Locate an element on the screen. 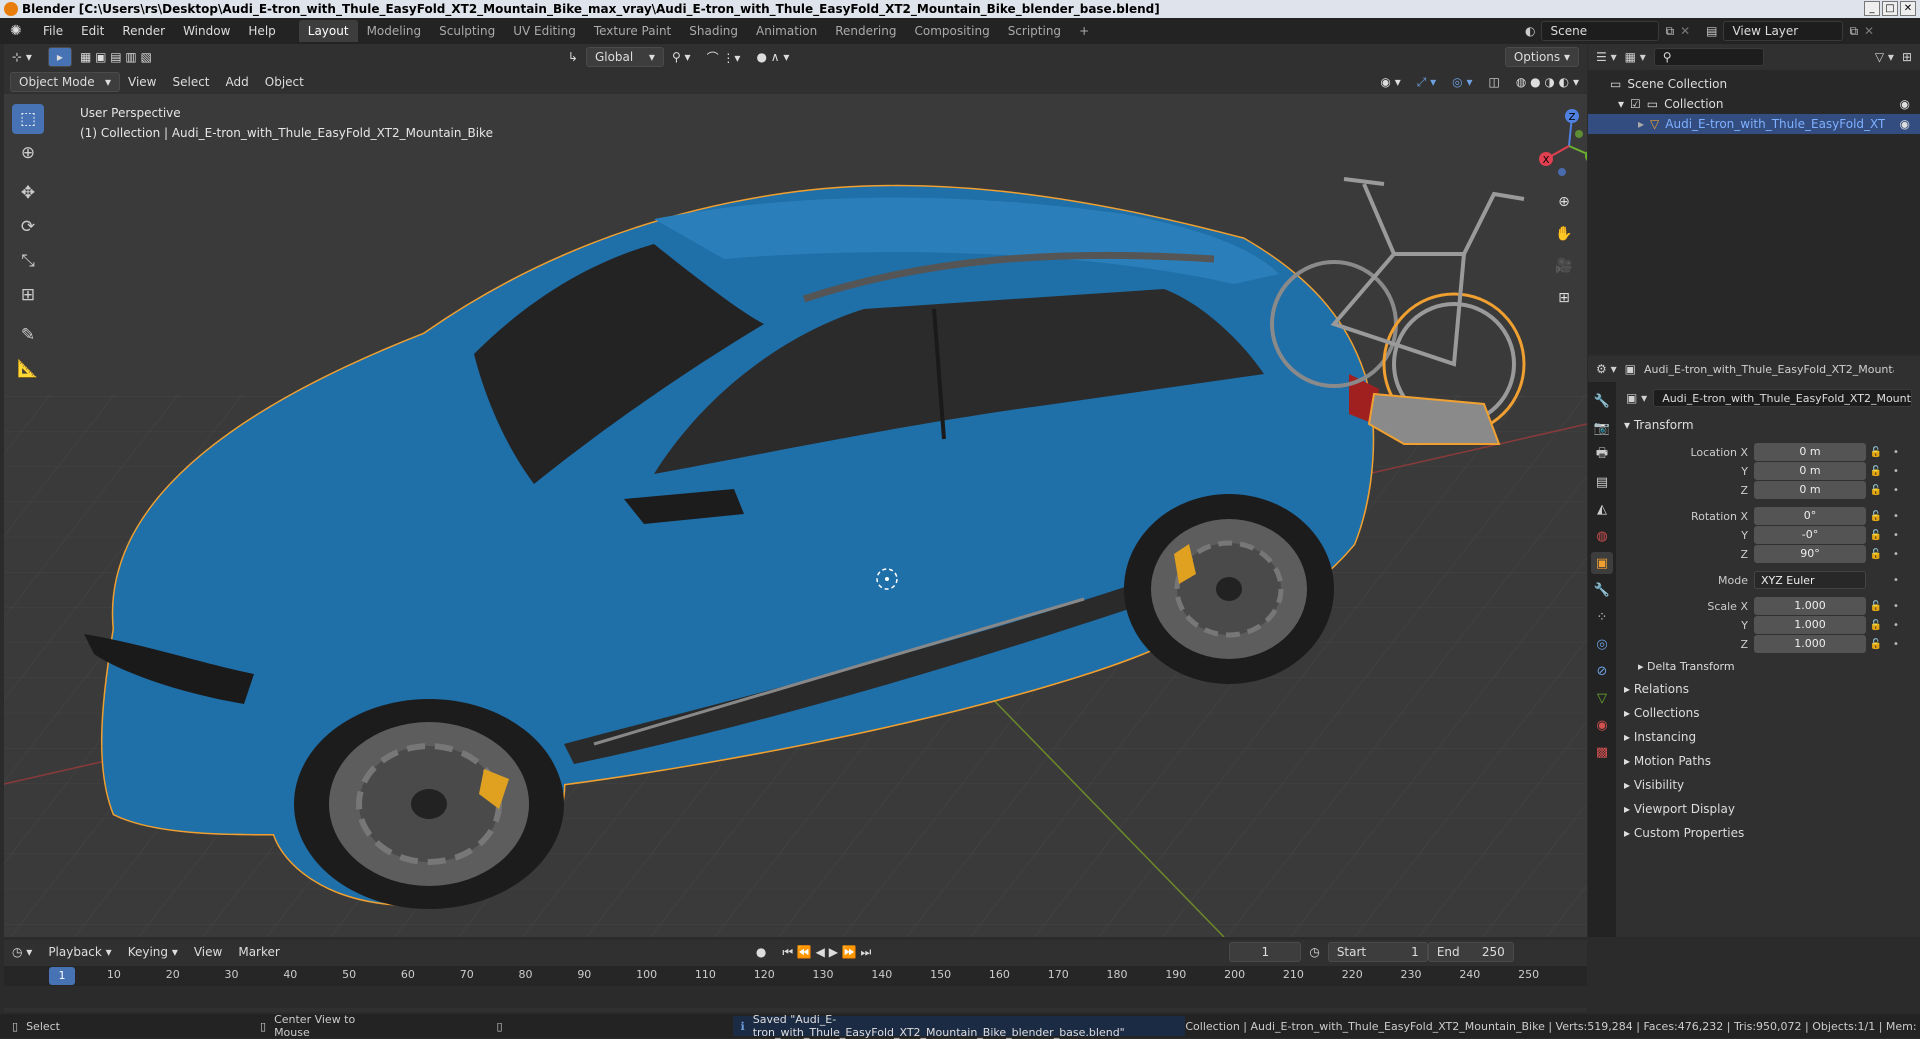 This screenshot has height=1039, width=1920. editor-type-icon: ⊹ ▾ is located at coordinates (22, 57).